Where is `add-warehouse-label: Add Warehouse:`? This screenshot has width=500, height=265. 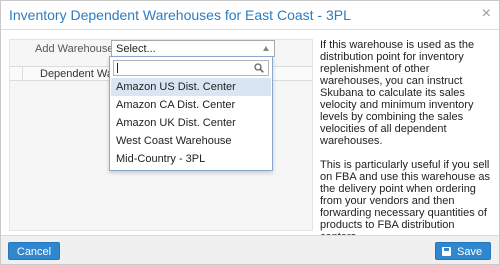 add-warehouse-label: Add Warehouse: is located at coordinates (76, 49).